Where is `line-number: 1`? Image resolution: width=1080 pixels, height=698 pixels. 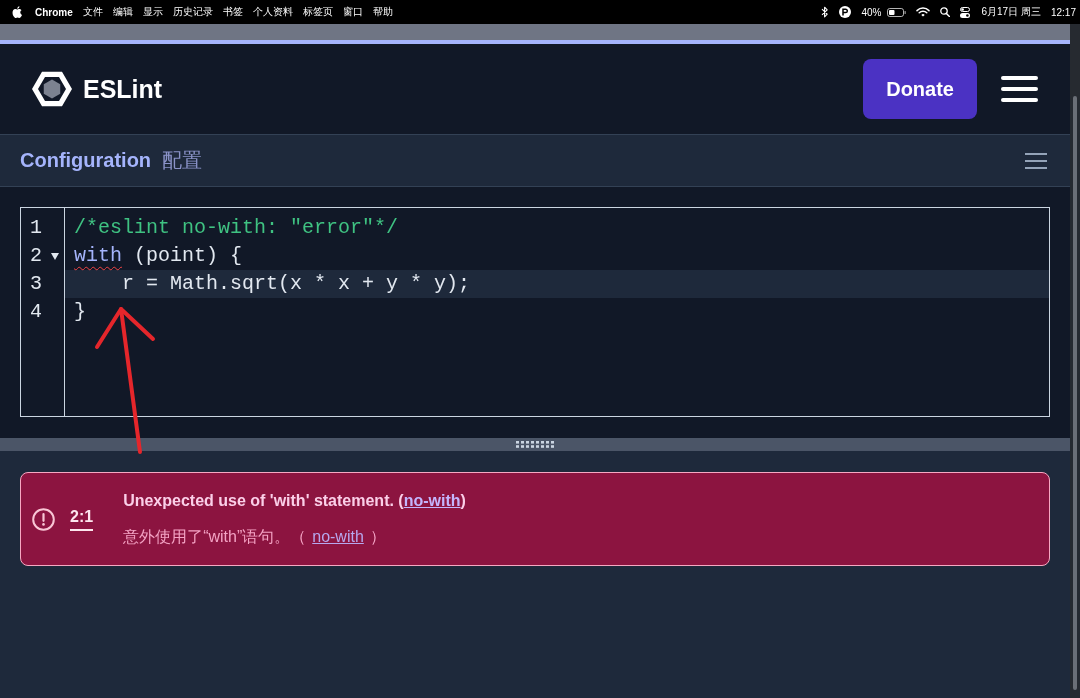 line-number: 1 is located at coordinates (36, 228).